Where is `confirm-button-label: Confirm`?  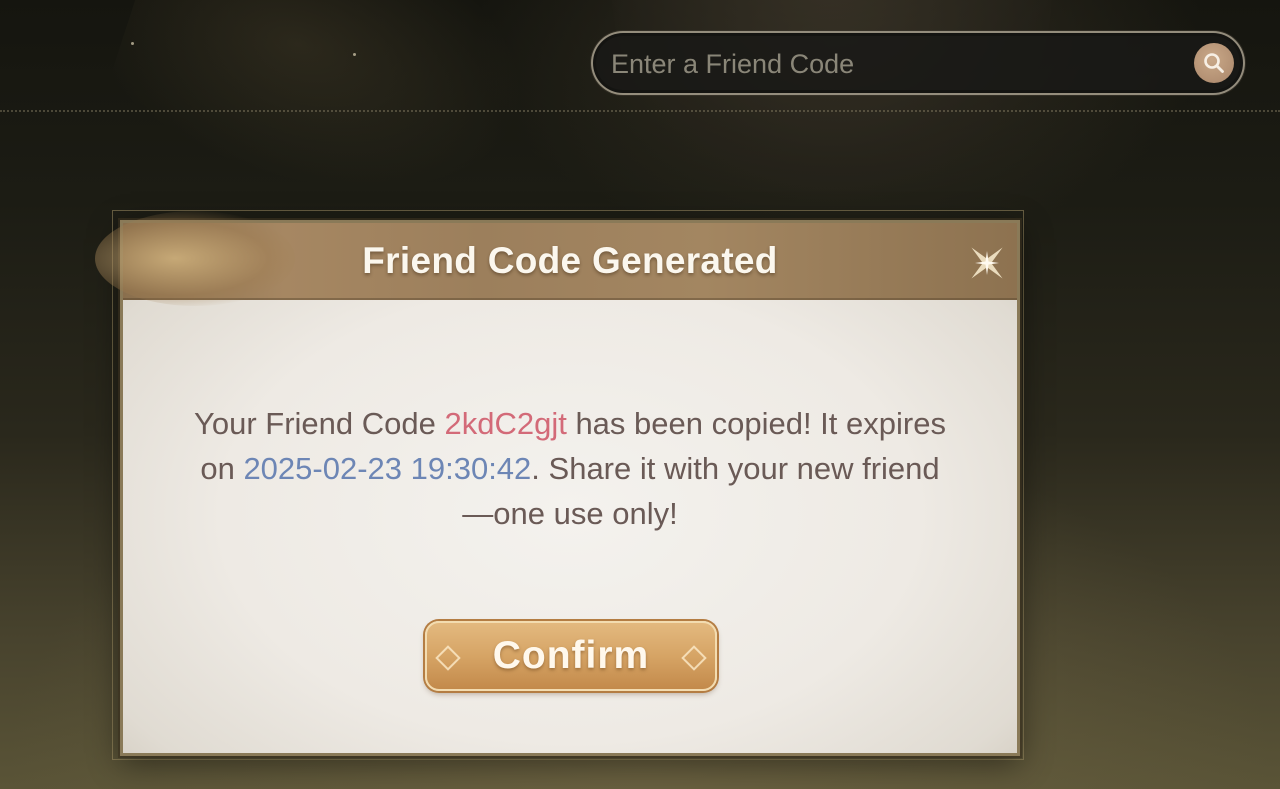 confirm-button-label: Confirm is located at coordinates (571, 655).